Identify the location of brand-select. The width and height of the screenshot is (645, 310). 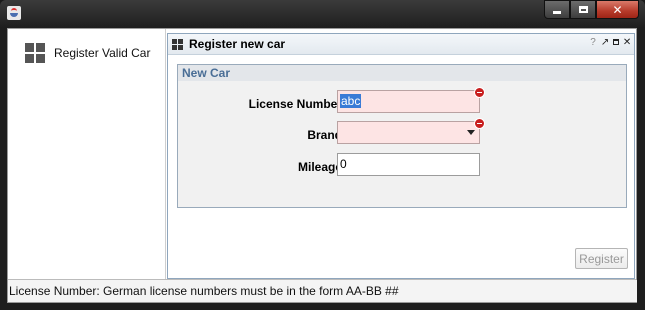
(408, 132).